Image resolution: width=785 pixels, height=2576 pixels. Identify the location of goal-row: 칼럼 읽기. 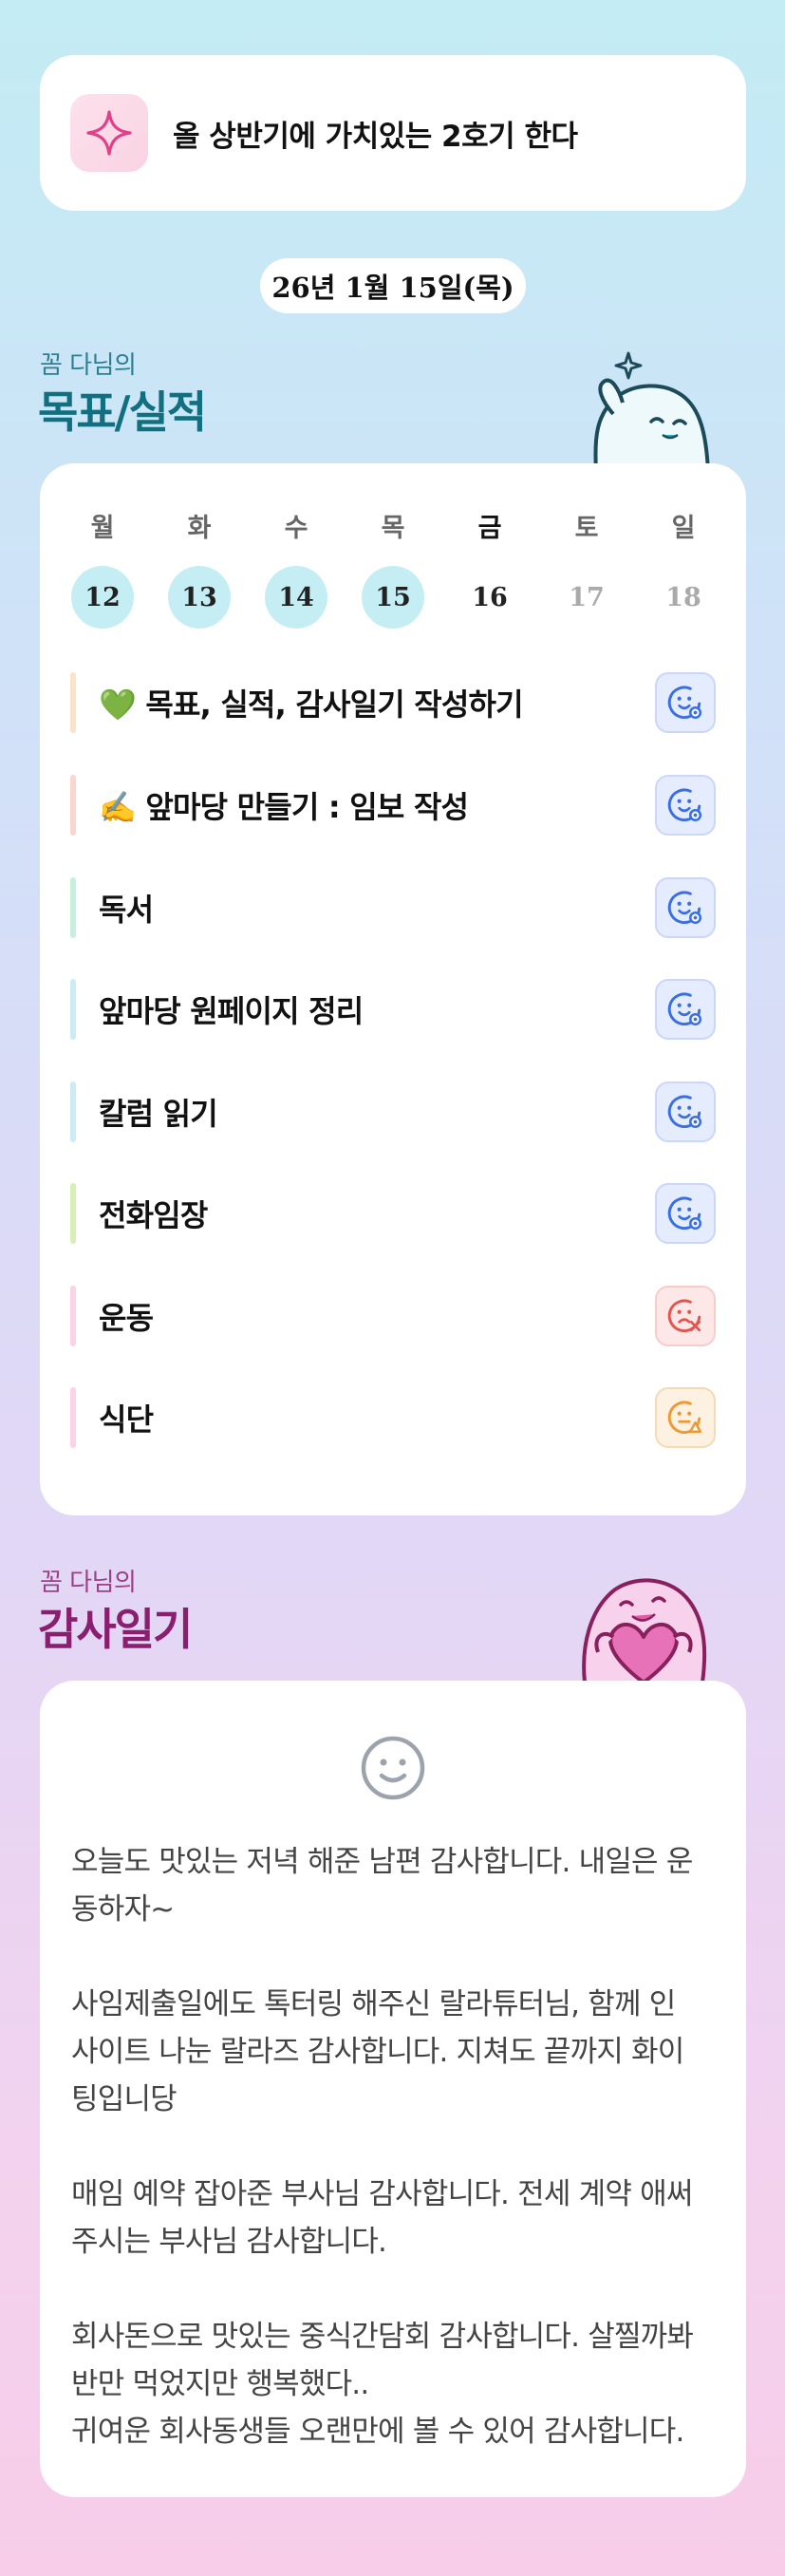
(393, 1112).